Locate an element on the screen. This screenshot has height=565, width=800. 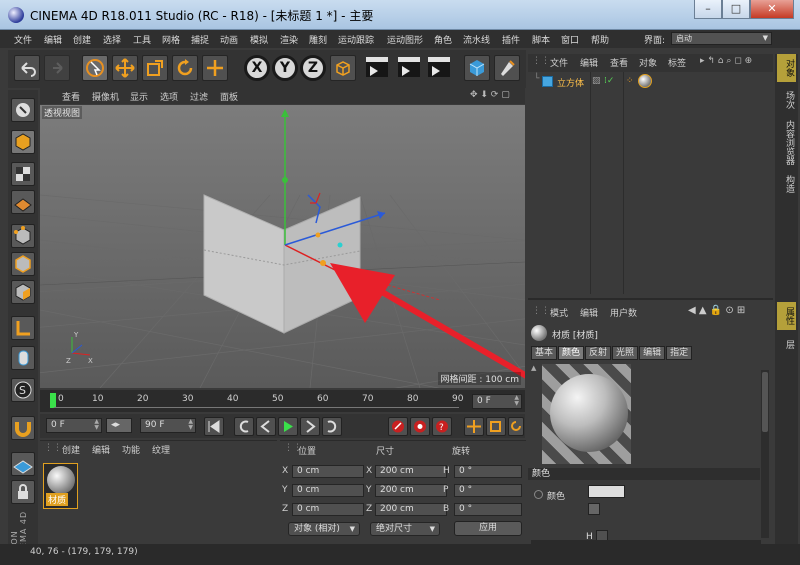
tab-editor: 编辑 is located at coordinates (652, 353).